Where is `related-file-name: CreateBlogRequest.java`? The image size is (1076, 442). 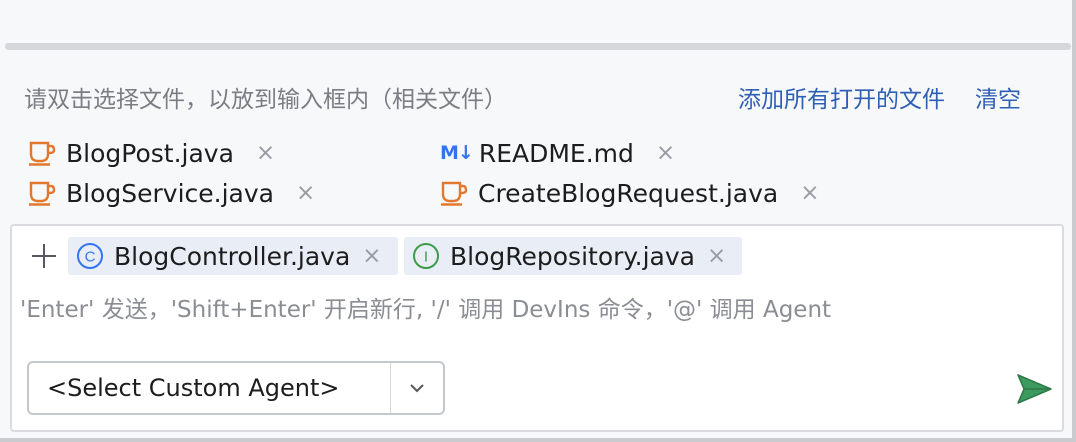
related-file-name: CreateBlogRequest.java is located at coordinates (628, 193).